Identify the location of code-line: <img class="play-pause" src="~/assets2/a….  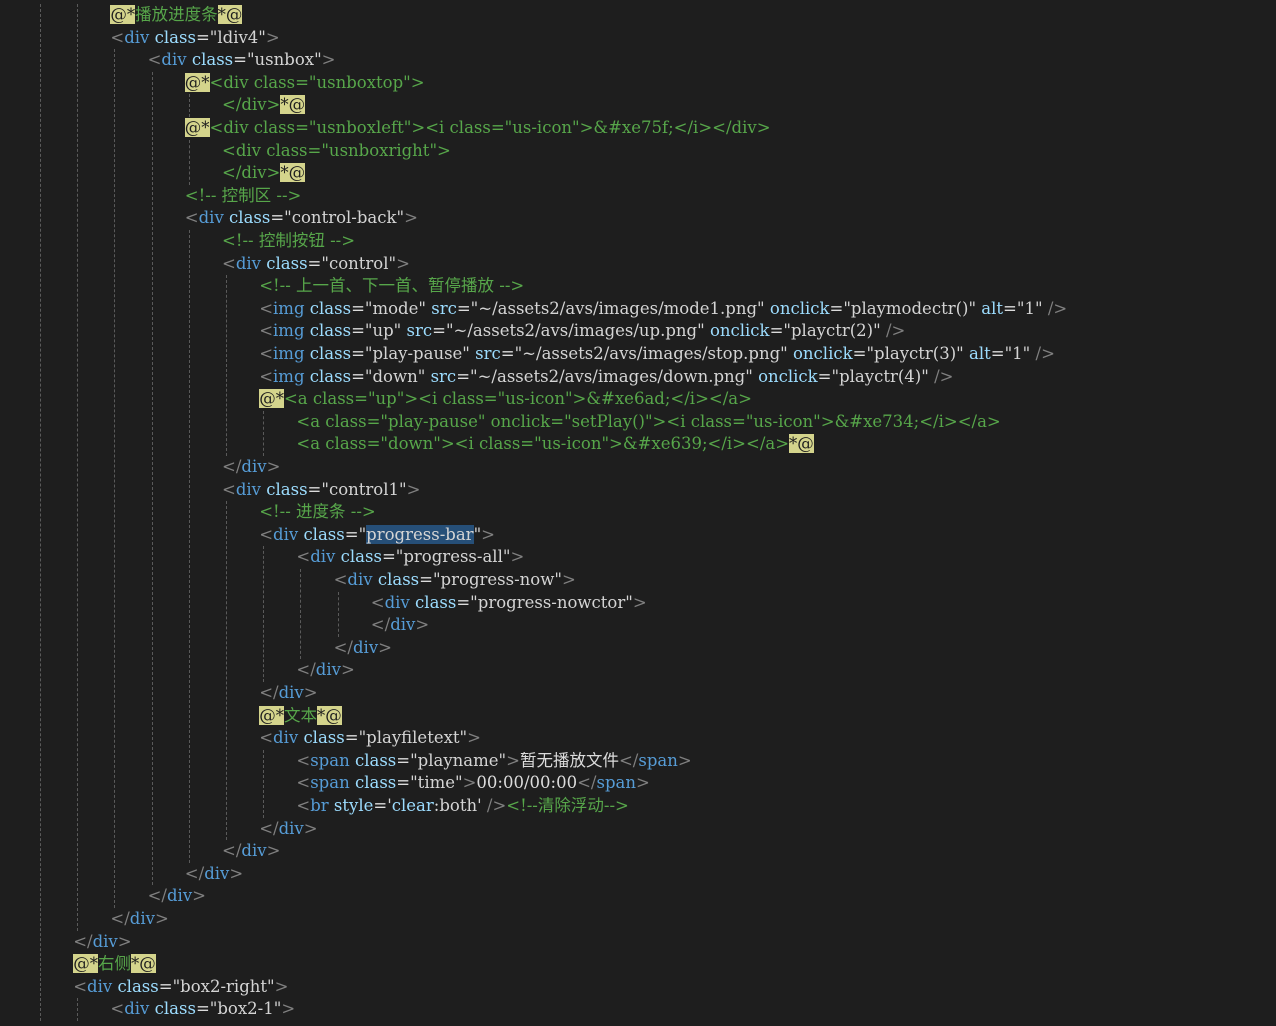
(657, 354).